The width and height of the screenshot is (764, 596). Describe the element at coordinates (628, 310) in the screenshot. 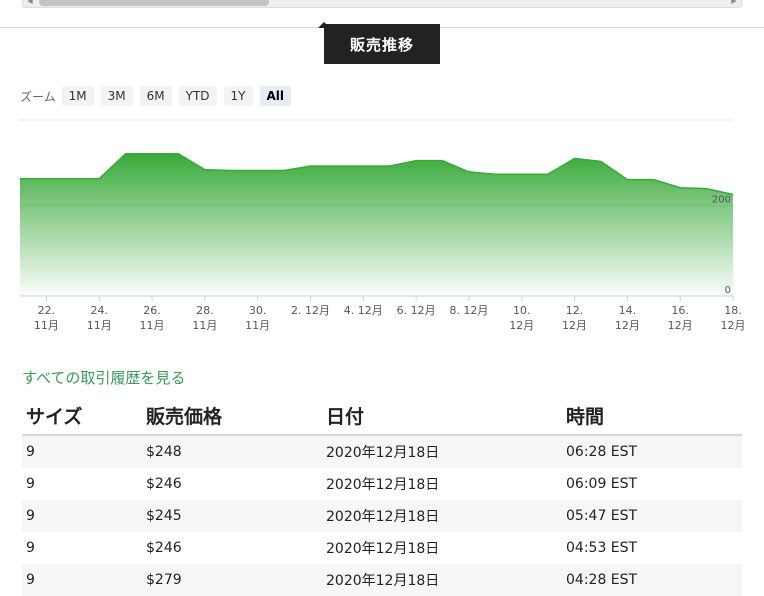

I see `x-tick-label: 14.` at that location.